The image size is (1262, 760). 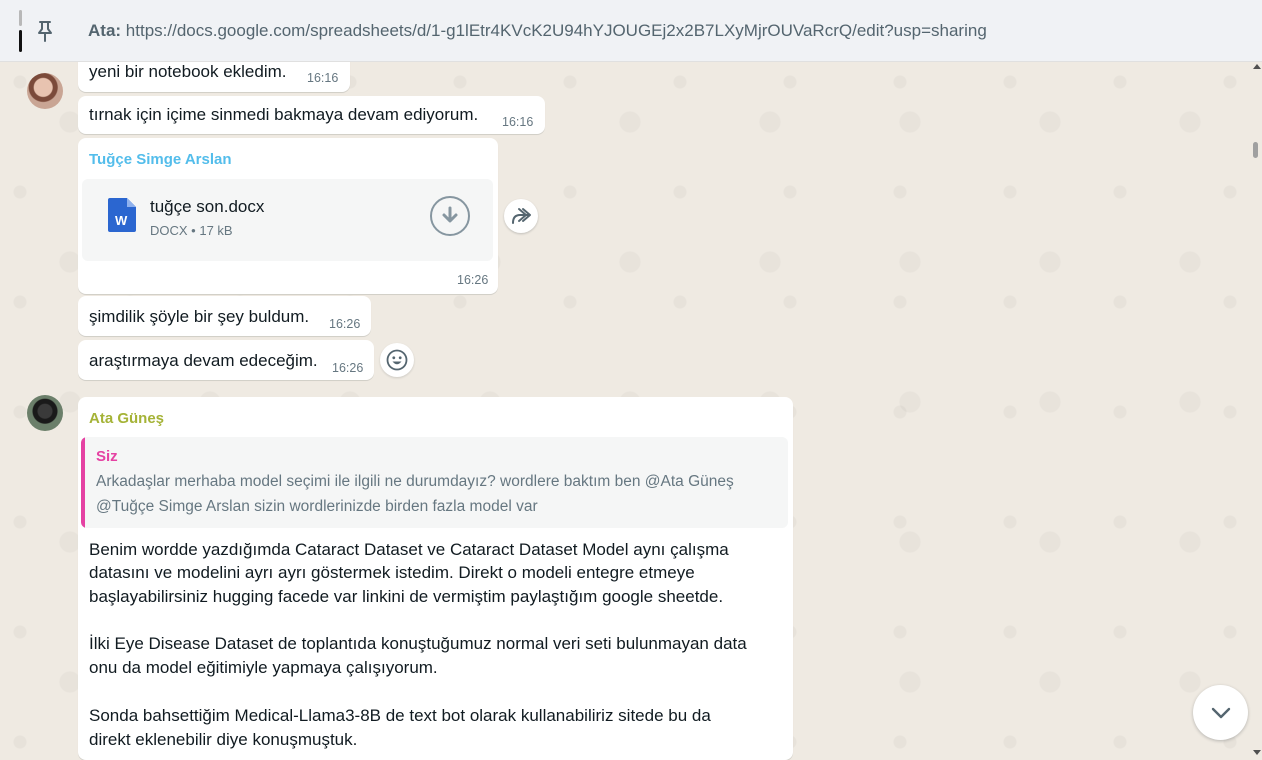 What do you see at coordinates (107, 456) in the screenshot?
I see `quote-sender: Siz` at bounding box center [107, 456].